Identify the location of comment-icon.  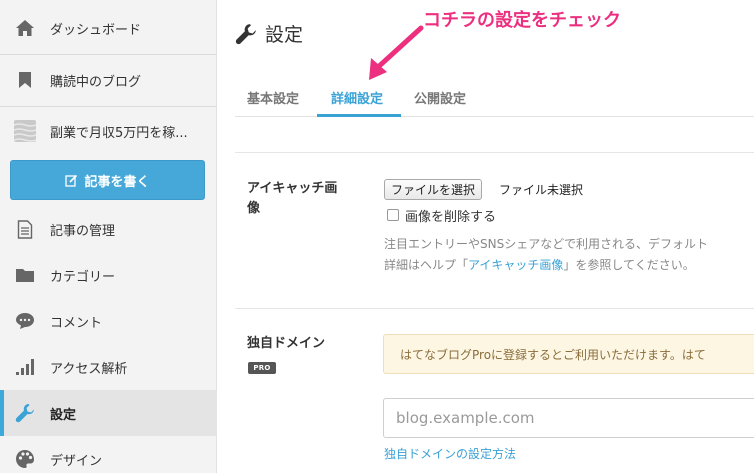
(25, 321).